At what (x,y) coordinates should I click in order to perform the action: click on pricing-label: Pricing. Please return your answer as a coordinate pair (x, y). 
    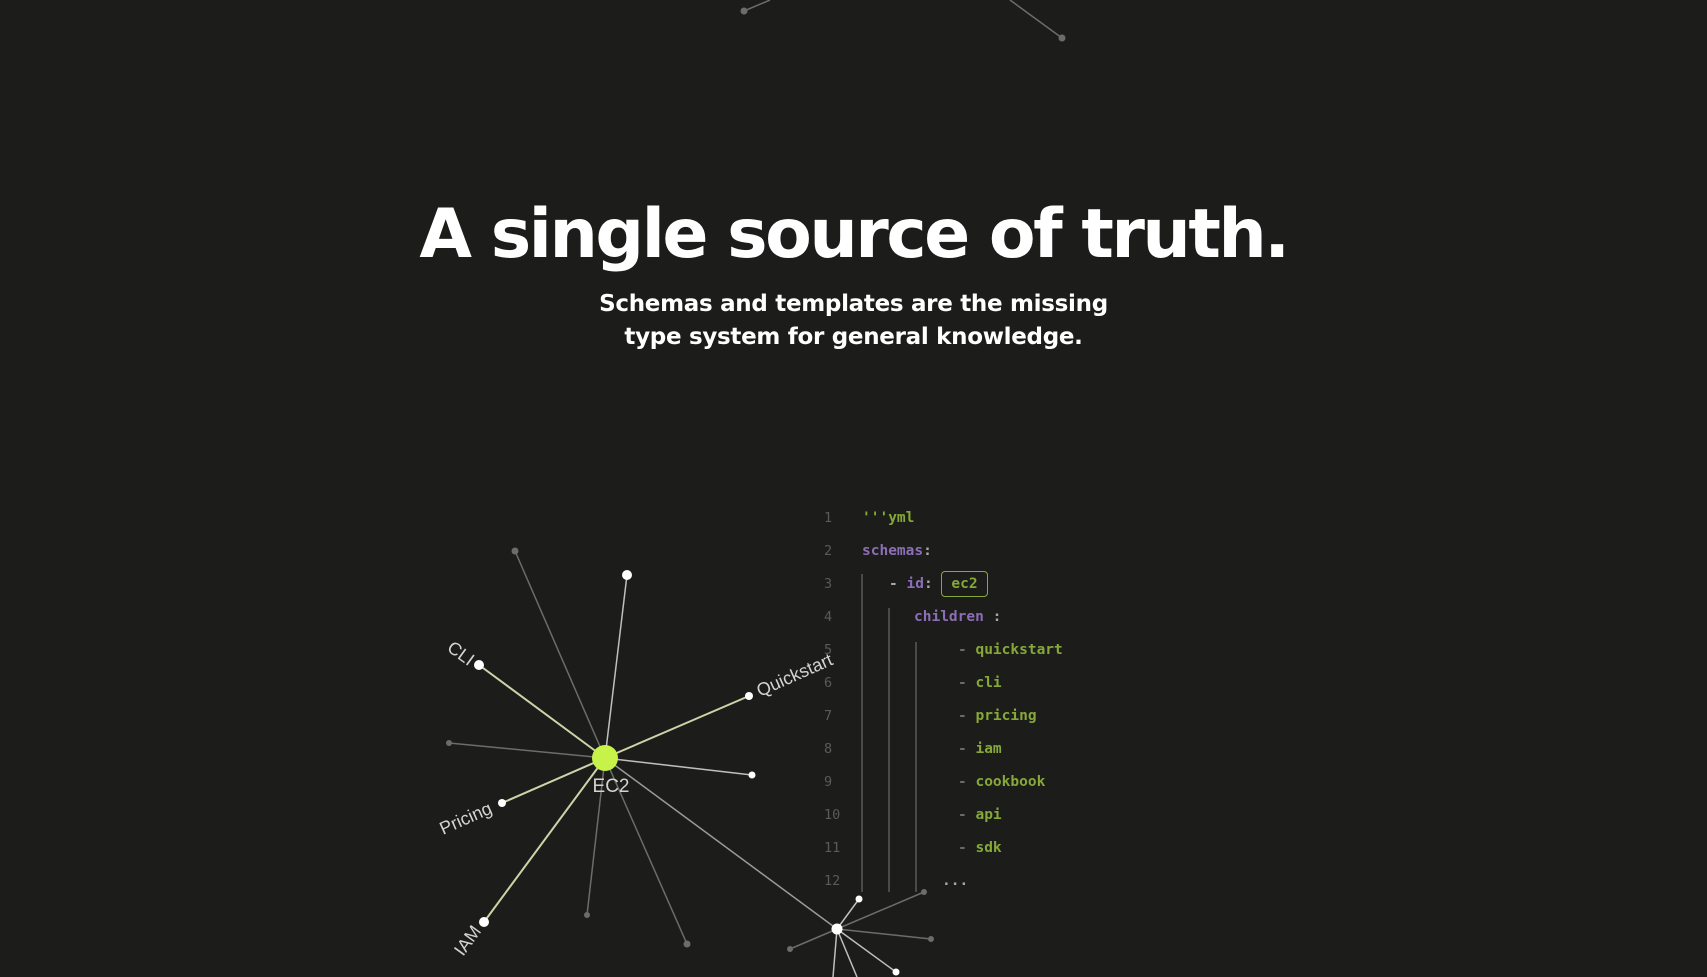
    Looking at the image, I should click on (465, 818).